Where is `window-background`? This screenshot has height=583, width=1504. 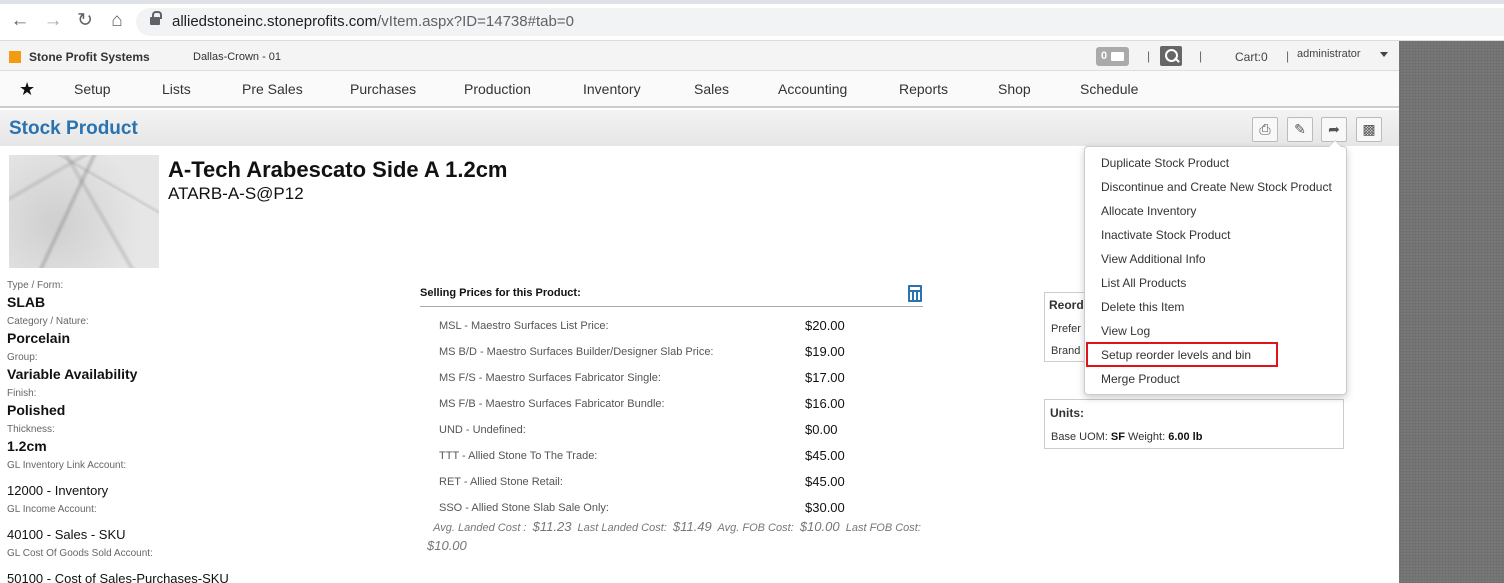
window-background is located at coordinates (1451, 312).